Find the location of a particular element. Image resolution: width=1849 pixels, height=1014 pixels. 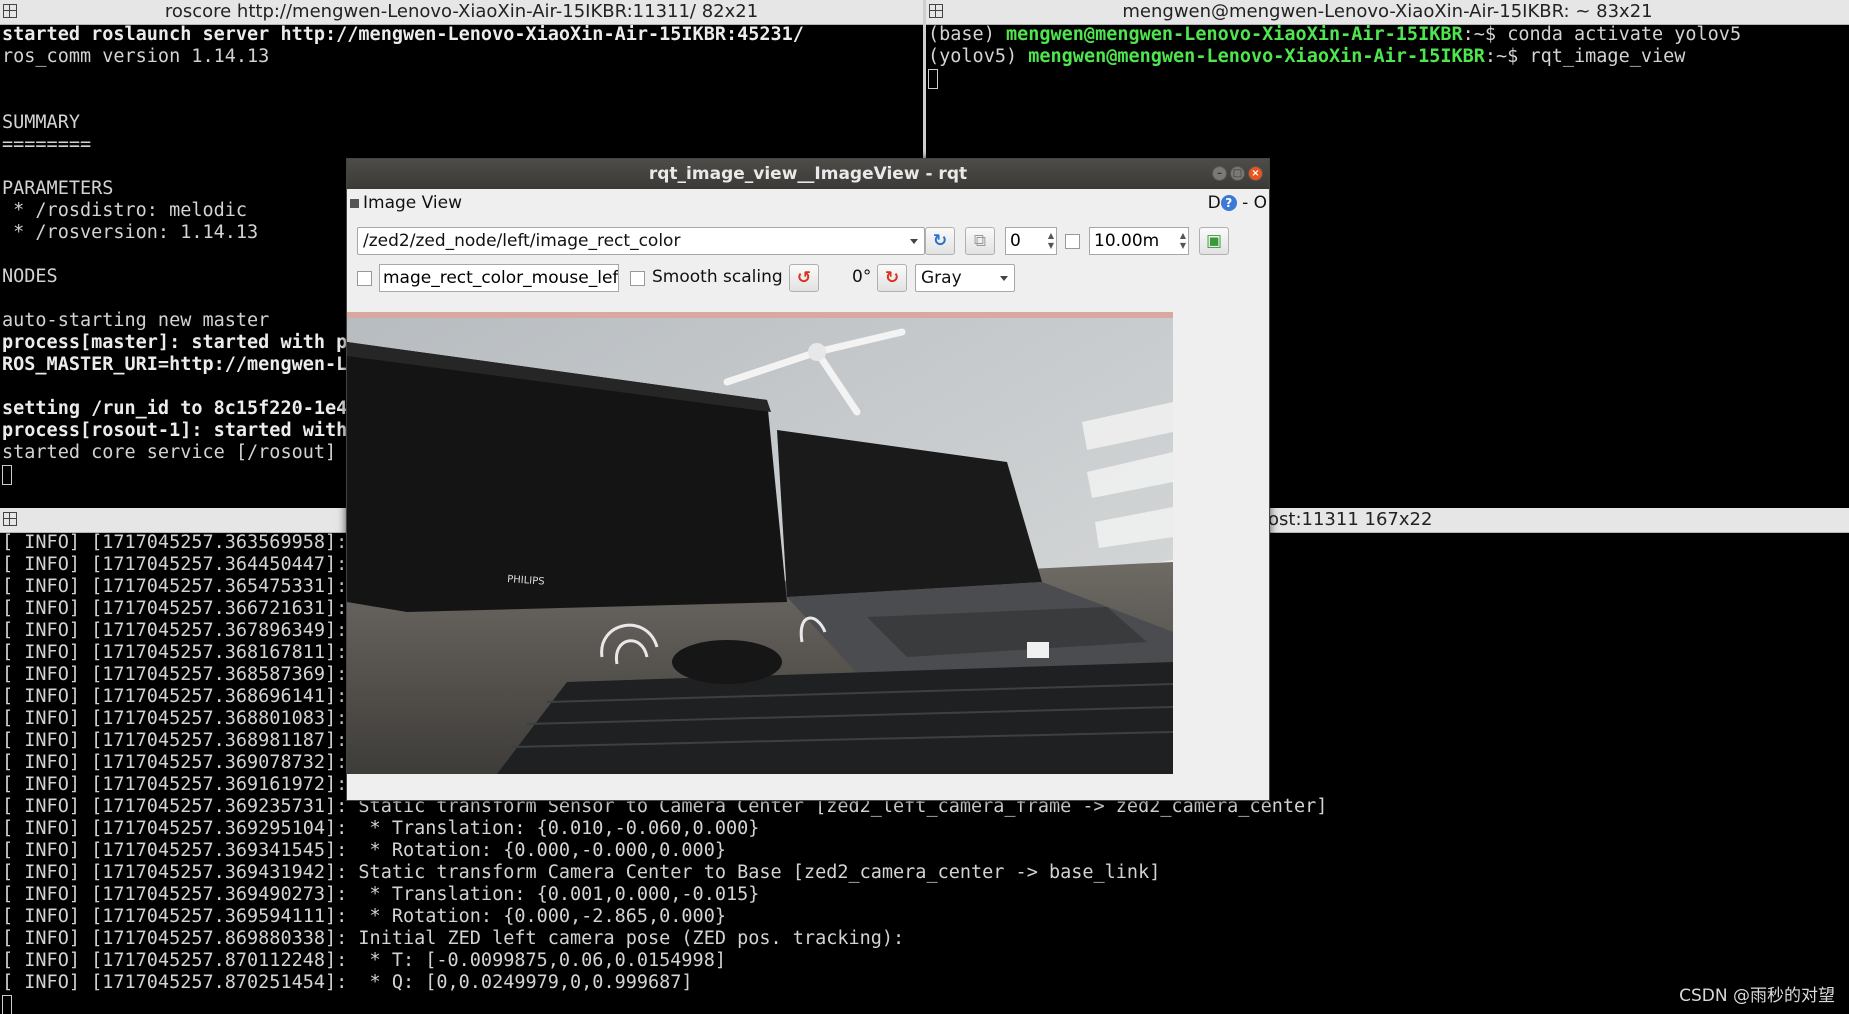

dock-title: Image View is located at coordinates (412, 203).